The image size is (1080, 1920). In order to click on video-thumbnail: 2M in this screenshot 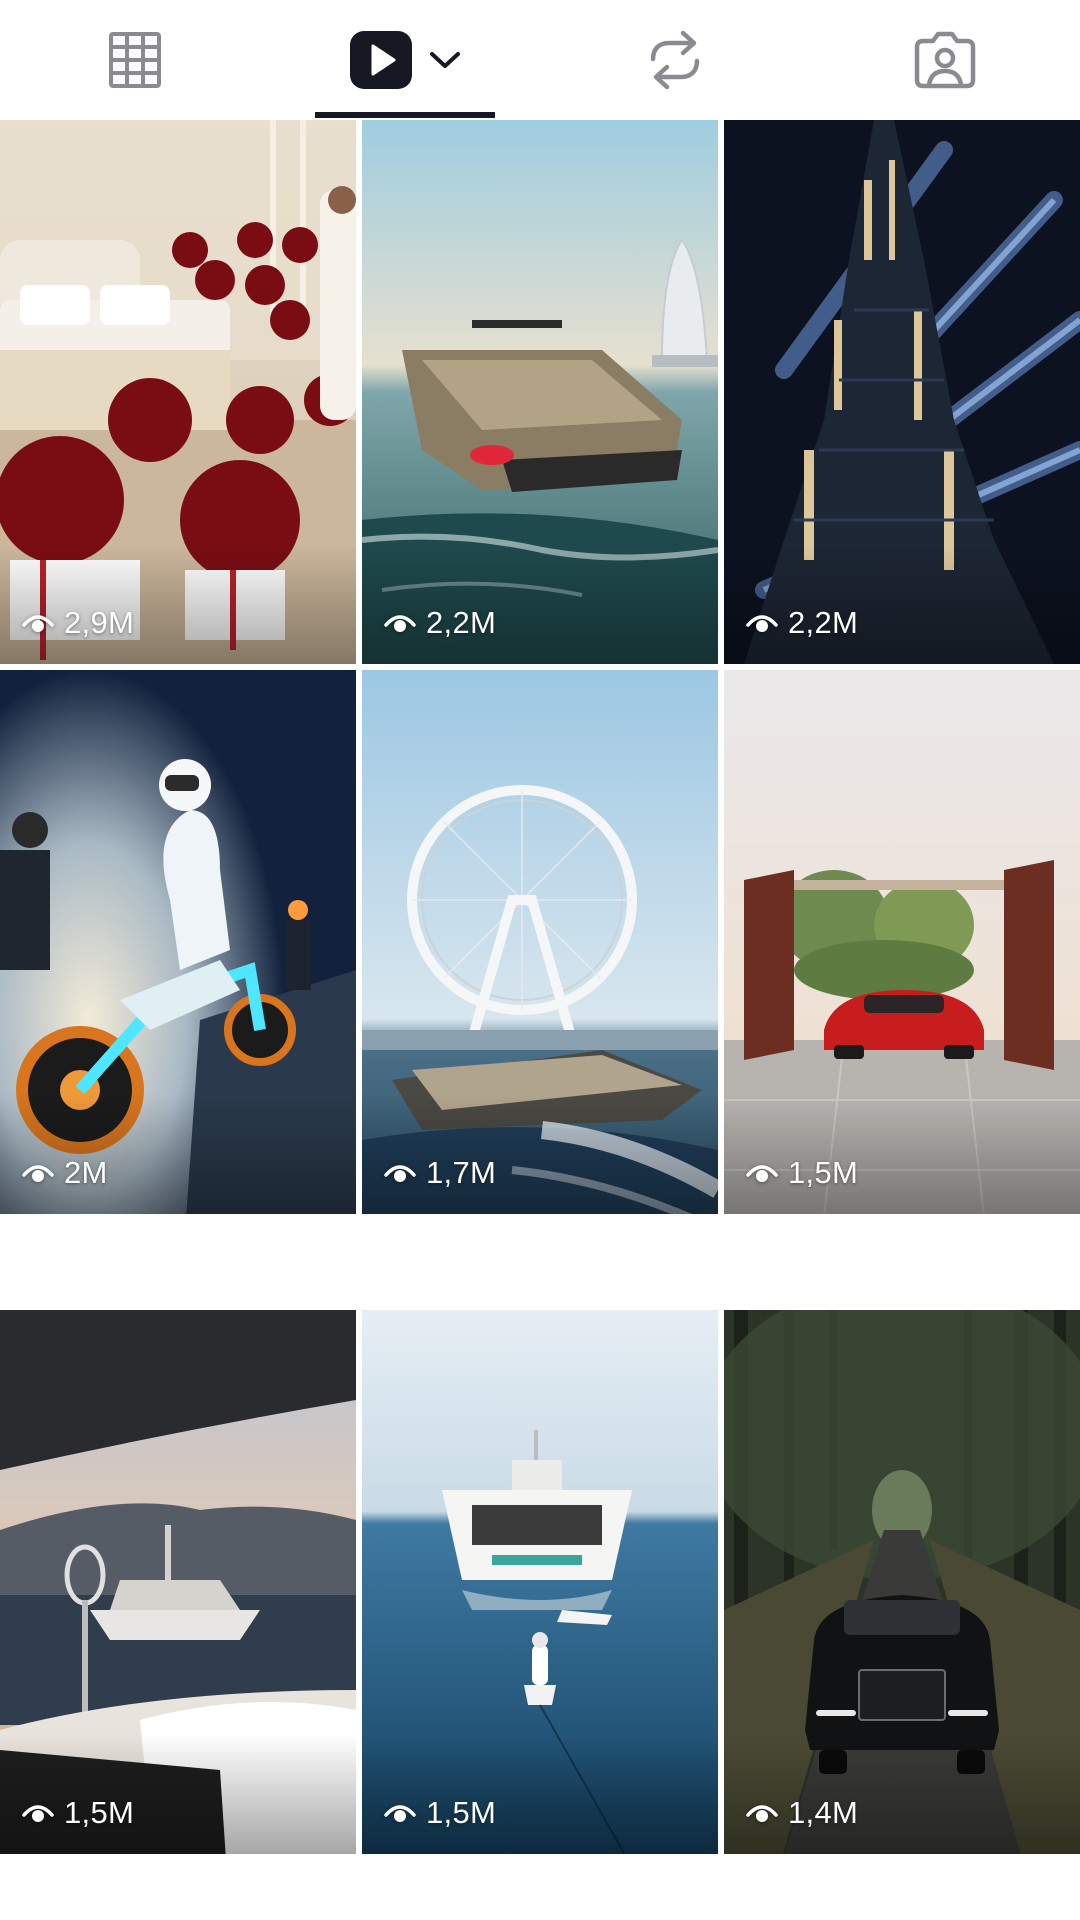, I will do `click(178, 942)`.